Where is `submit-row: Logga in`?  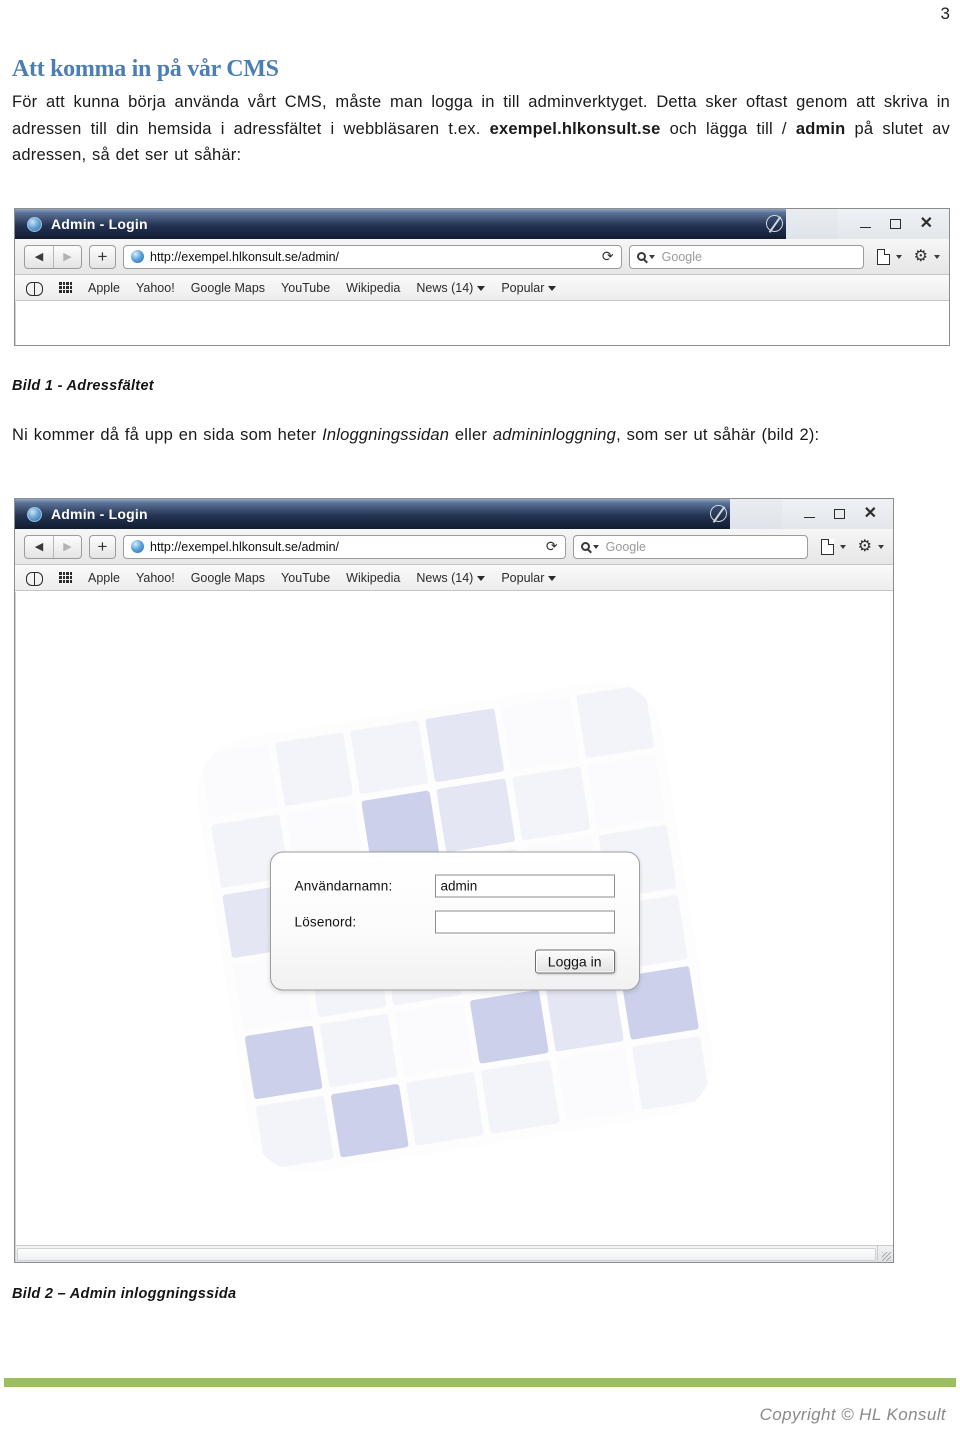 submit-row: Logga in is located at coordinates (455, 961).